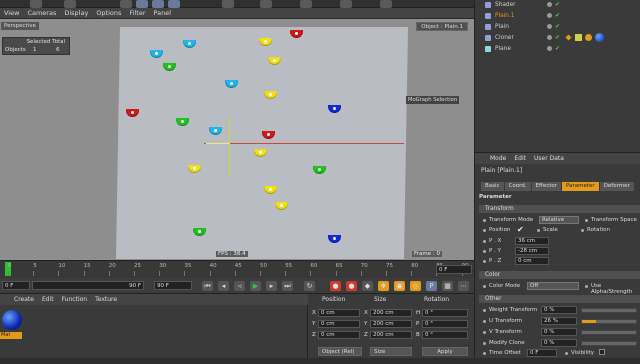  I want to click on menu-display: Display, so click(76, 13).